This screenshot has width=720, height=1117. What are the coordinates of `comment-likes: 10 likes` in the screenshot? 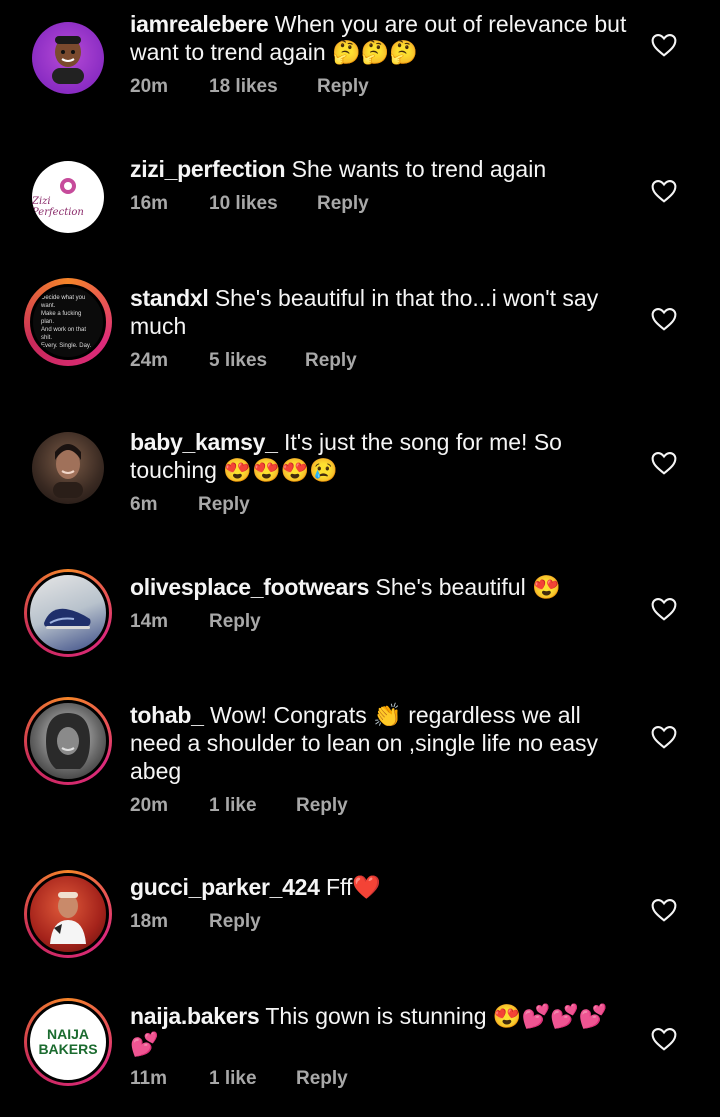 It's located at (263, 204).